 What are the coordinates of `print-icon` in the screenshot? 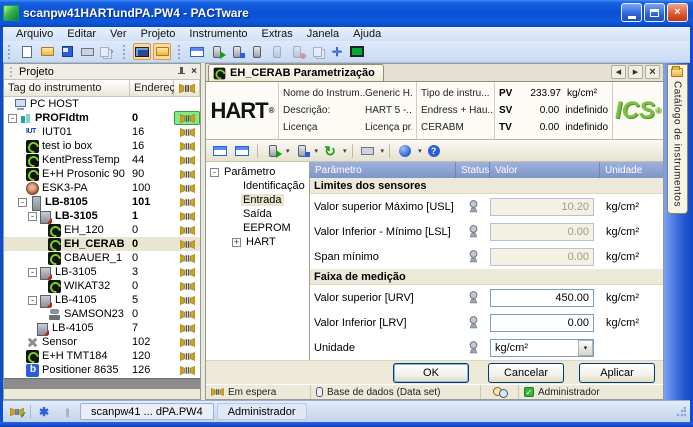 It's located at (87, 51).